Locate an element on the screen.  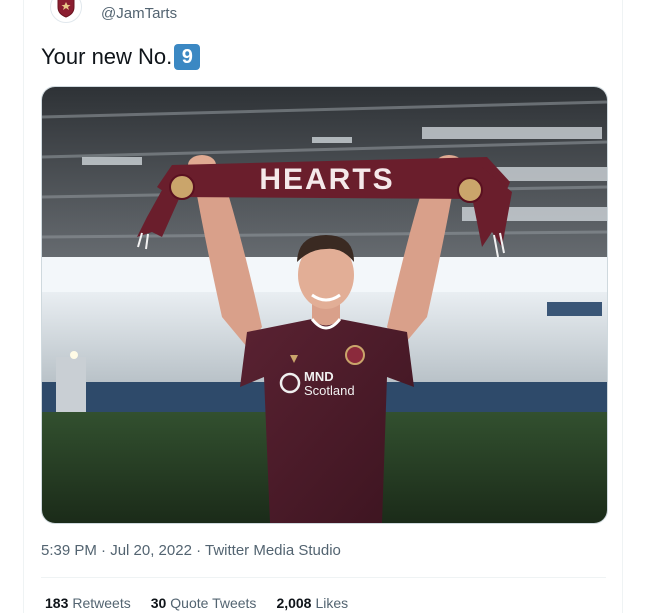
tweet-source: Twitter Media Studio is located at coordinates (273, 550).